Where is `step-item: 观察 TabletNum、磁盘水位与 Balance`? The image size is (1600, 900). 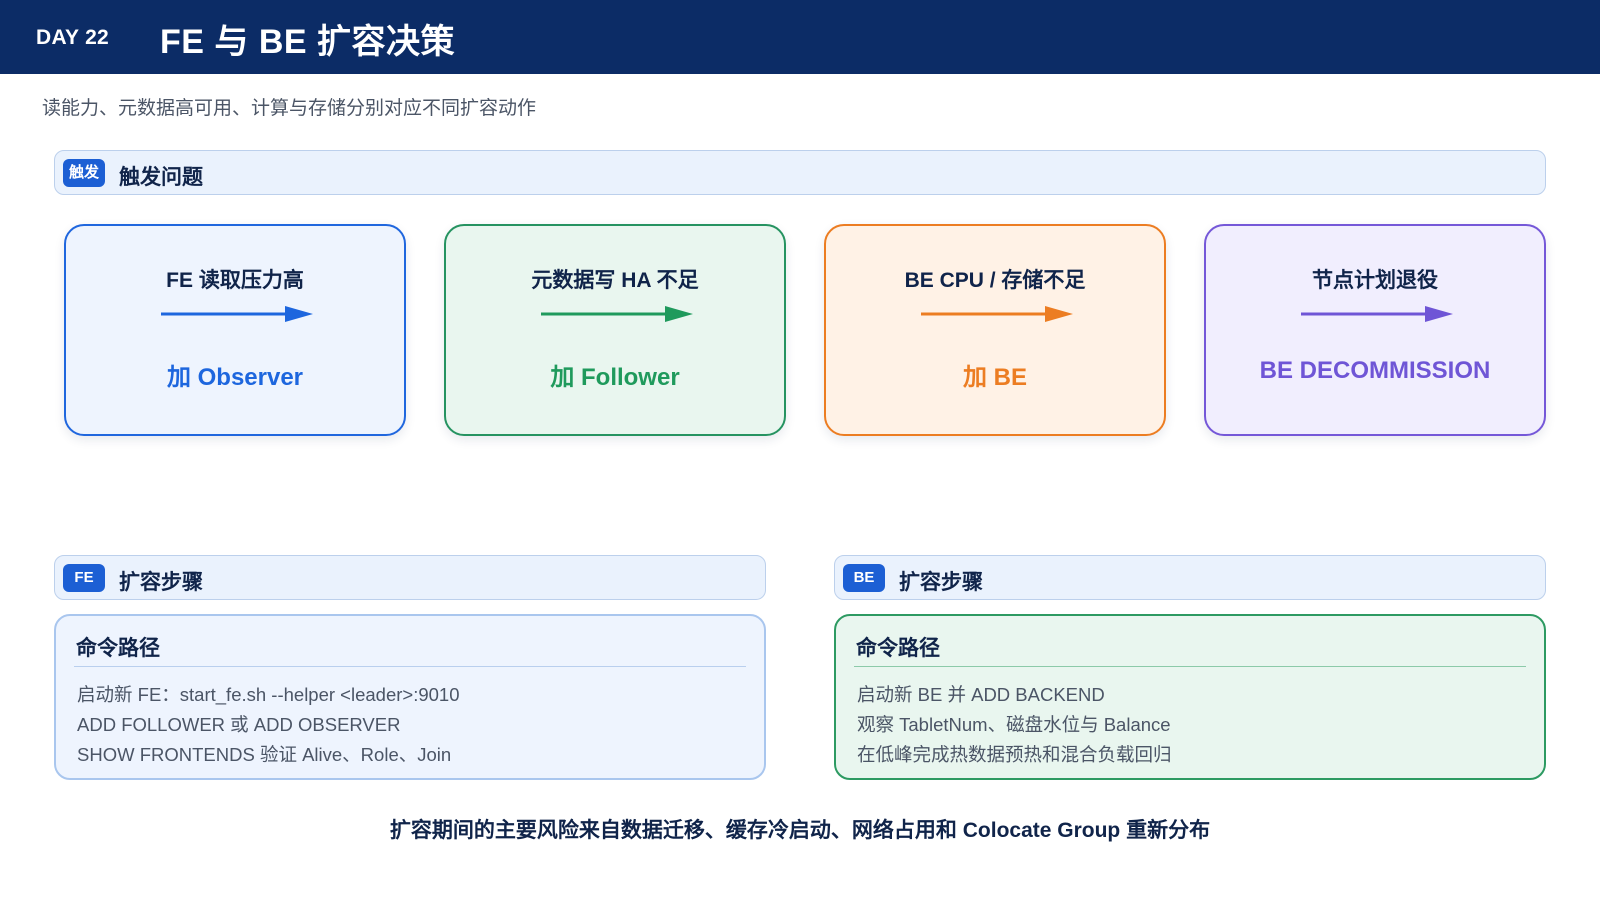
step-item: 观察 TabletNum、磁盘水位与 Balance is located at coordinates (1014, 724).